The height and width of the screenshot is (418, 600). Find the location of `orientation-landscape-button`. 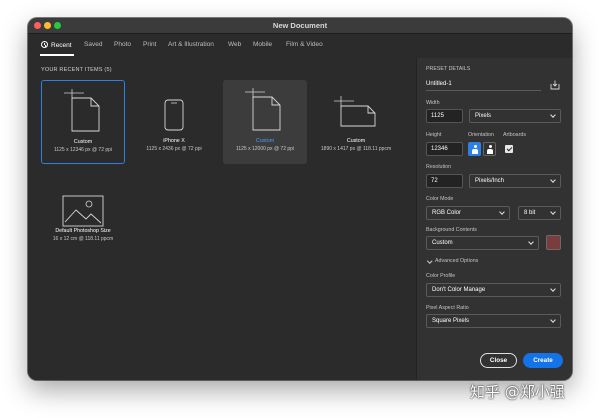

orientation-landscape-button is located at coordinates (489, 149).